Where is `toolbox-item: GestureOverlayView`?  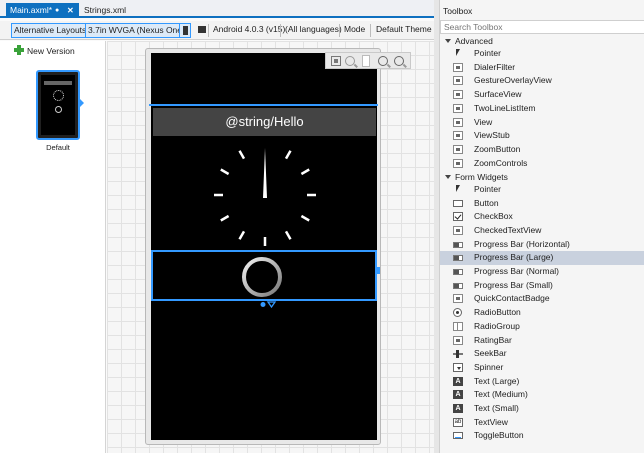 toolbox-item: GestureOverlayView is located at coordinates (542, 81).